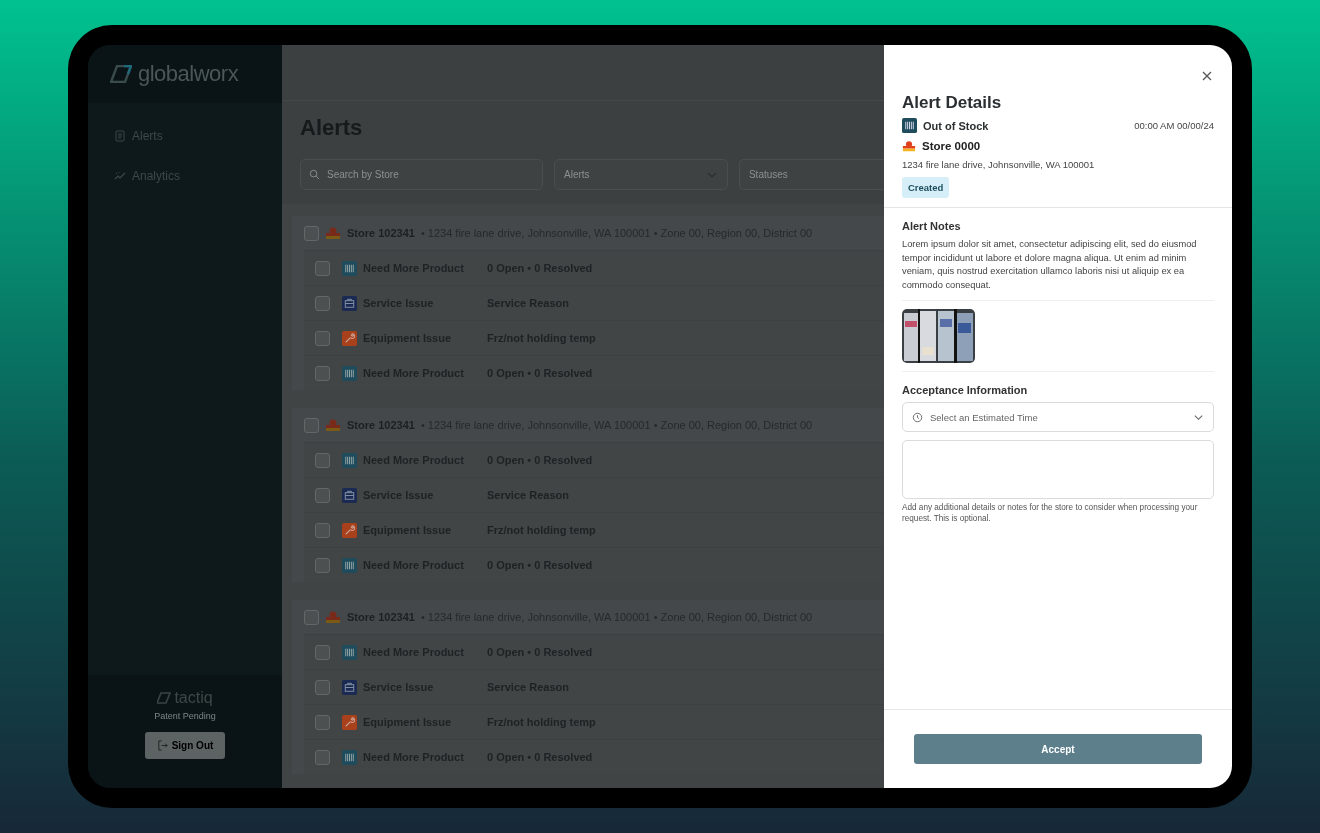 Image resolution: width=1320 pixels, height=833 pixels. What do you see at coordinates (917, 417) in the screenshot?
I see `clock-icon` at bounding box center [917, 417].